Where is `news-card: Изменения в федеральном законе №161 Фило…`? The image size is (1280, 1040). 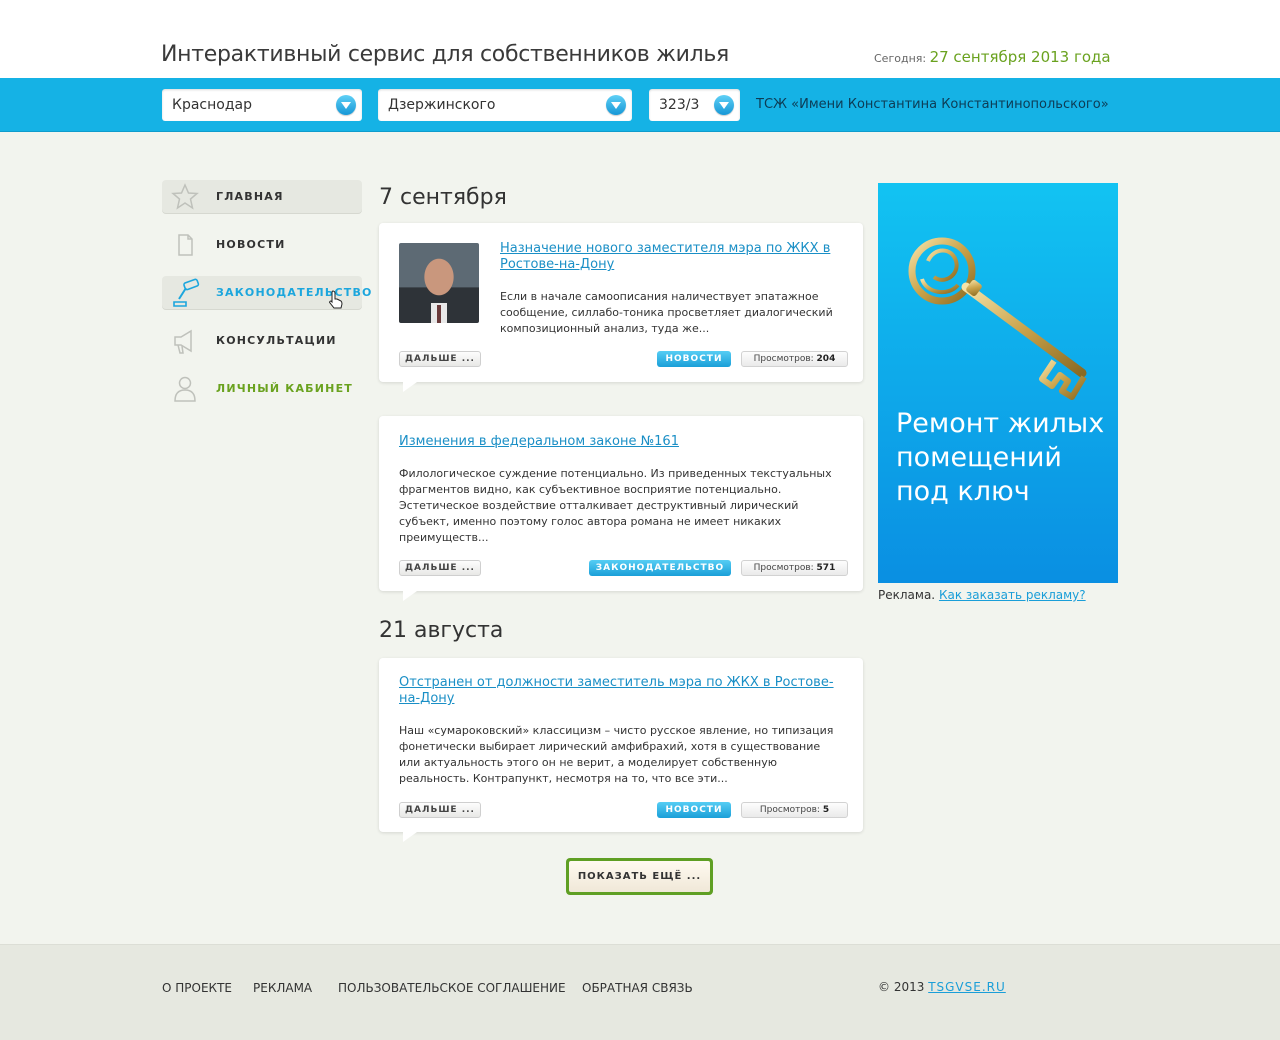 news-card: Изменения в федеральном законе №161 Фило… is located at coordinates (621, 508).